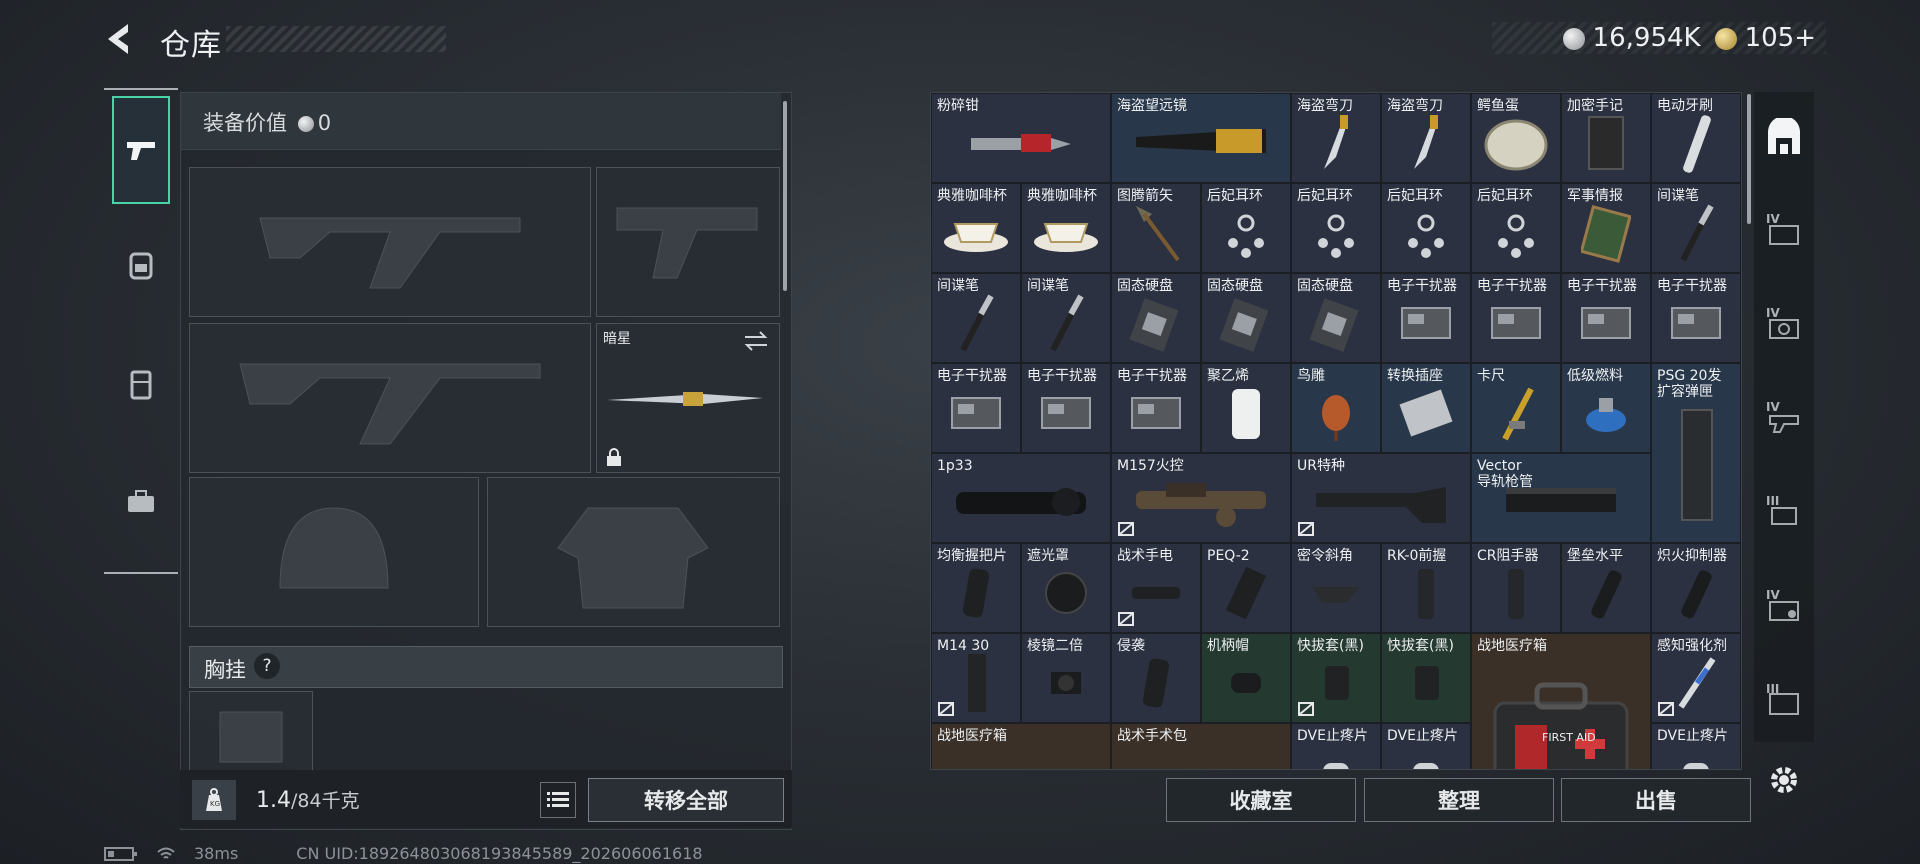  Describe the element at coordinates (1261, 800) in the screenshot. I see `collection-room-button: 收藏室` at that location.